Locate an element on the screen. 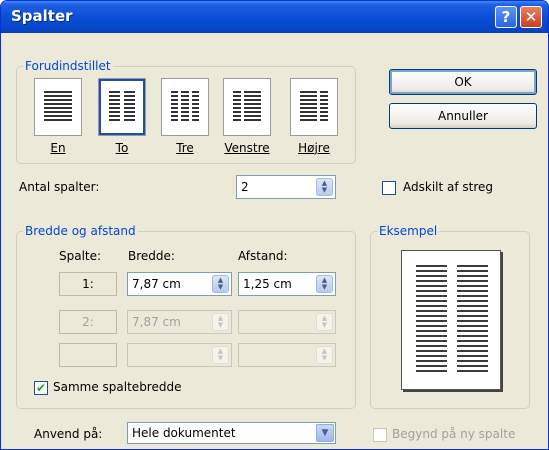 The height and width of the screenshot is (450, 549). preset-two-columns is located at coordinates (122, 107).